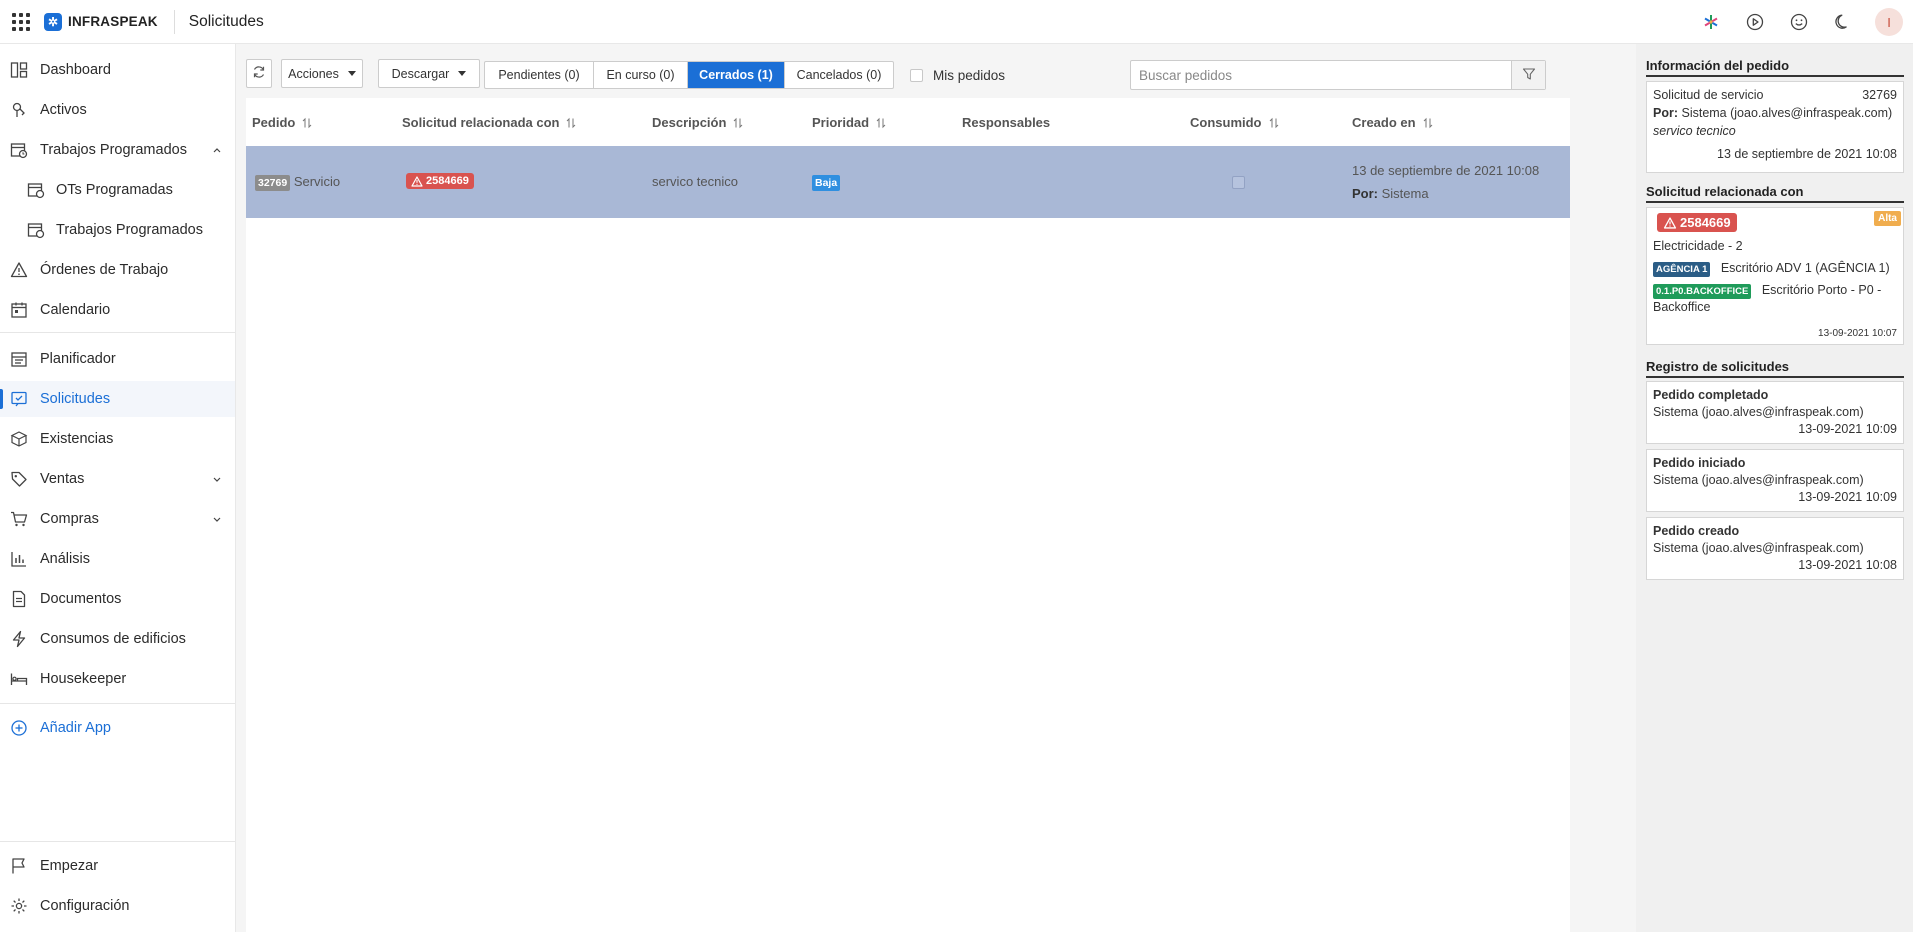 The width and height of the screenshot is (1913, 932). Describe the element at coordinates (1755, 22) in the screenshot. I see `play-icon` at that location.